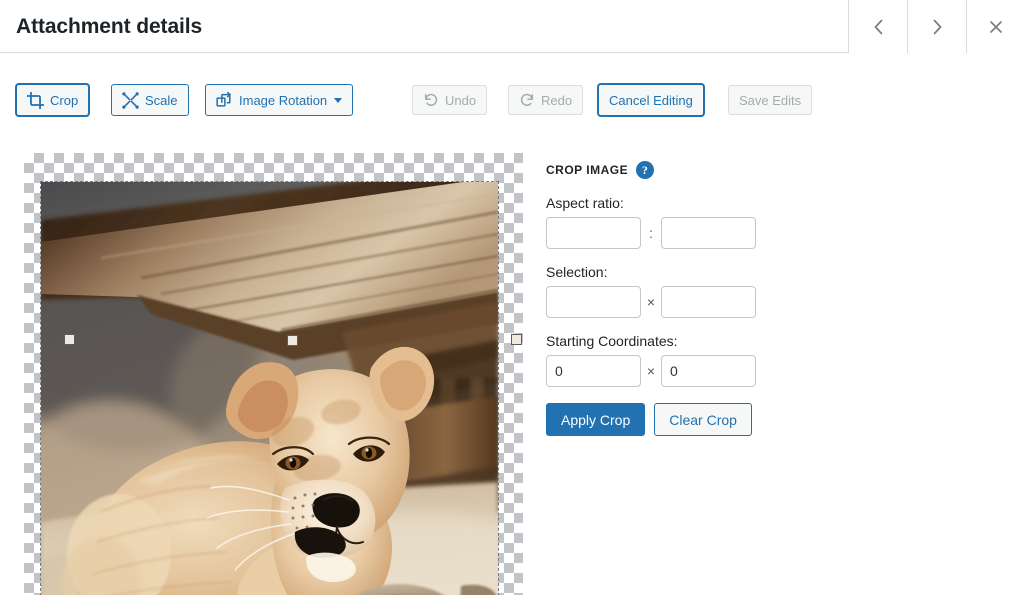  I want to click on starting-coordinate-y-input, so click(708, 371).